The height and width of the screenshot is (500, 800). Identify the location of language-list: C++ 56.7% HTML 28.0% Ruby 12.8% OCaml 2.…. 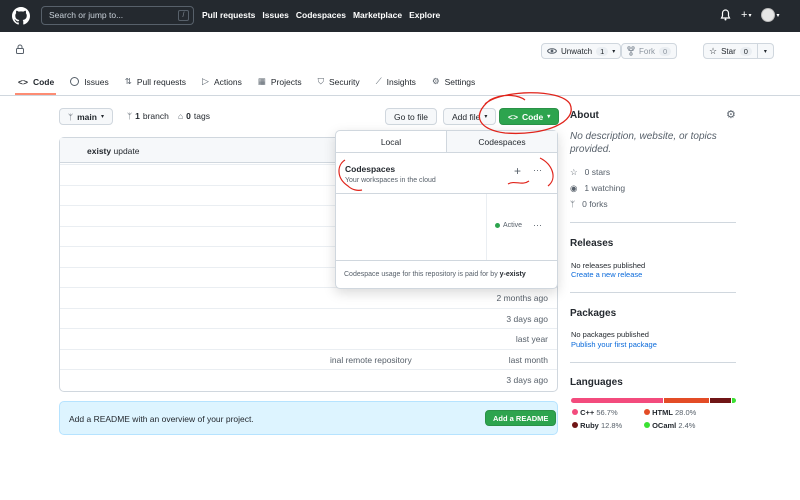
(657, 419).